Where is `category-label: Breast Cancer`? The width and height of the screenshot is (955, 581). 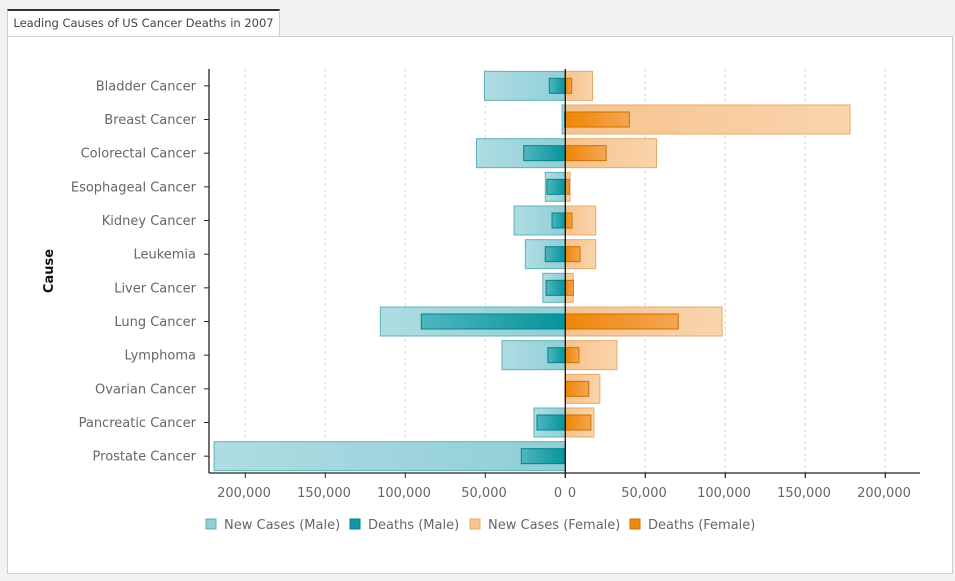 category-label: Breast Cancer is located at coordinates (150, 120).